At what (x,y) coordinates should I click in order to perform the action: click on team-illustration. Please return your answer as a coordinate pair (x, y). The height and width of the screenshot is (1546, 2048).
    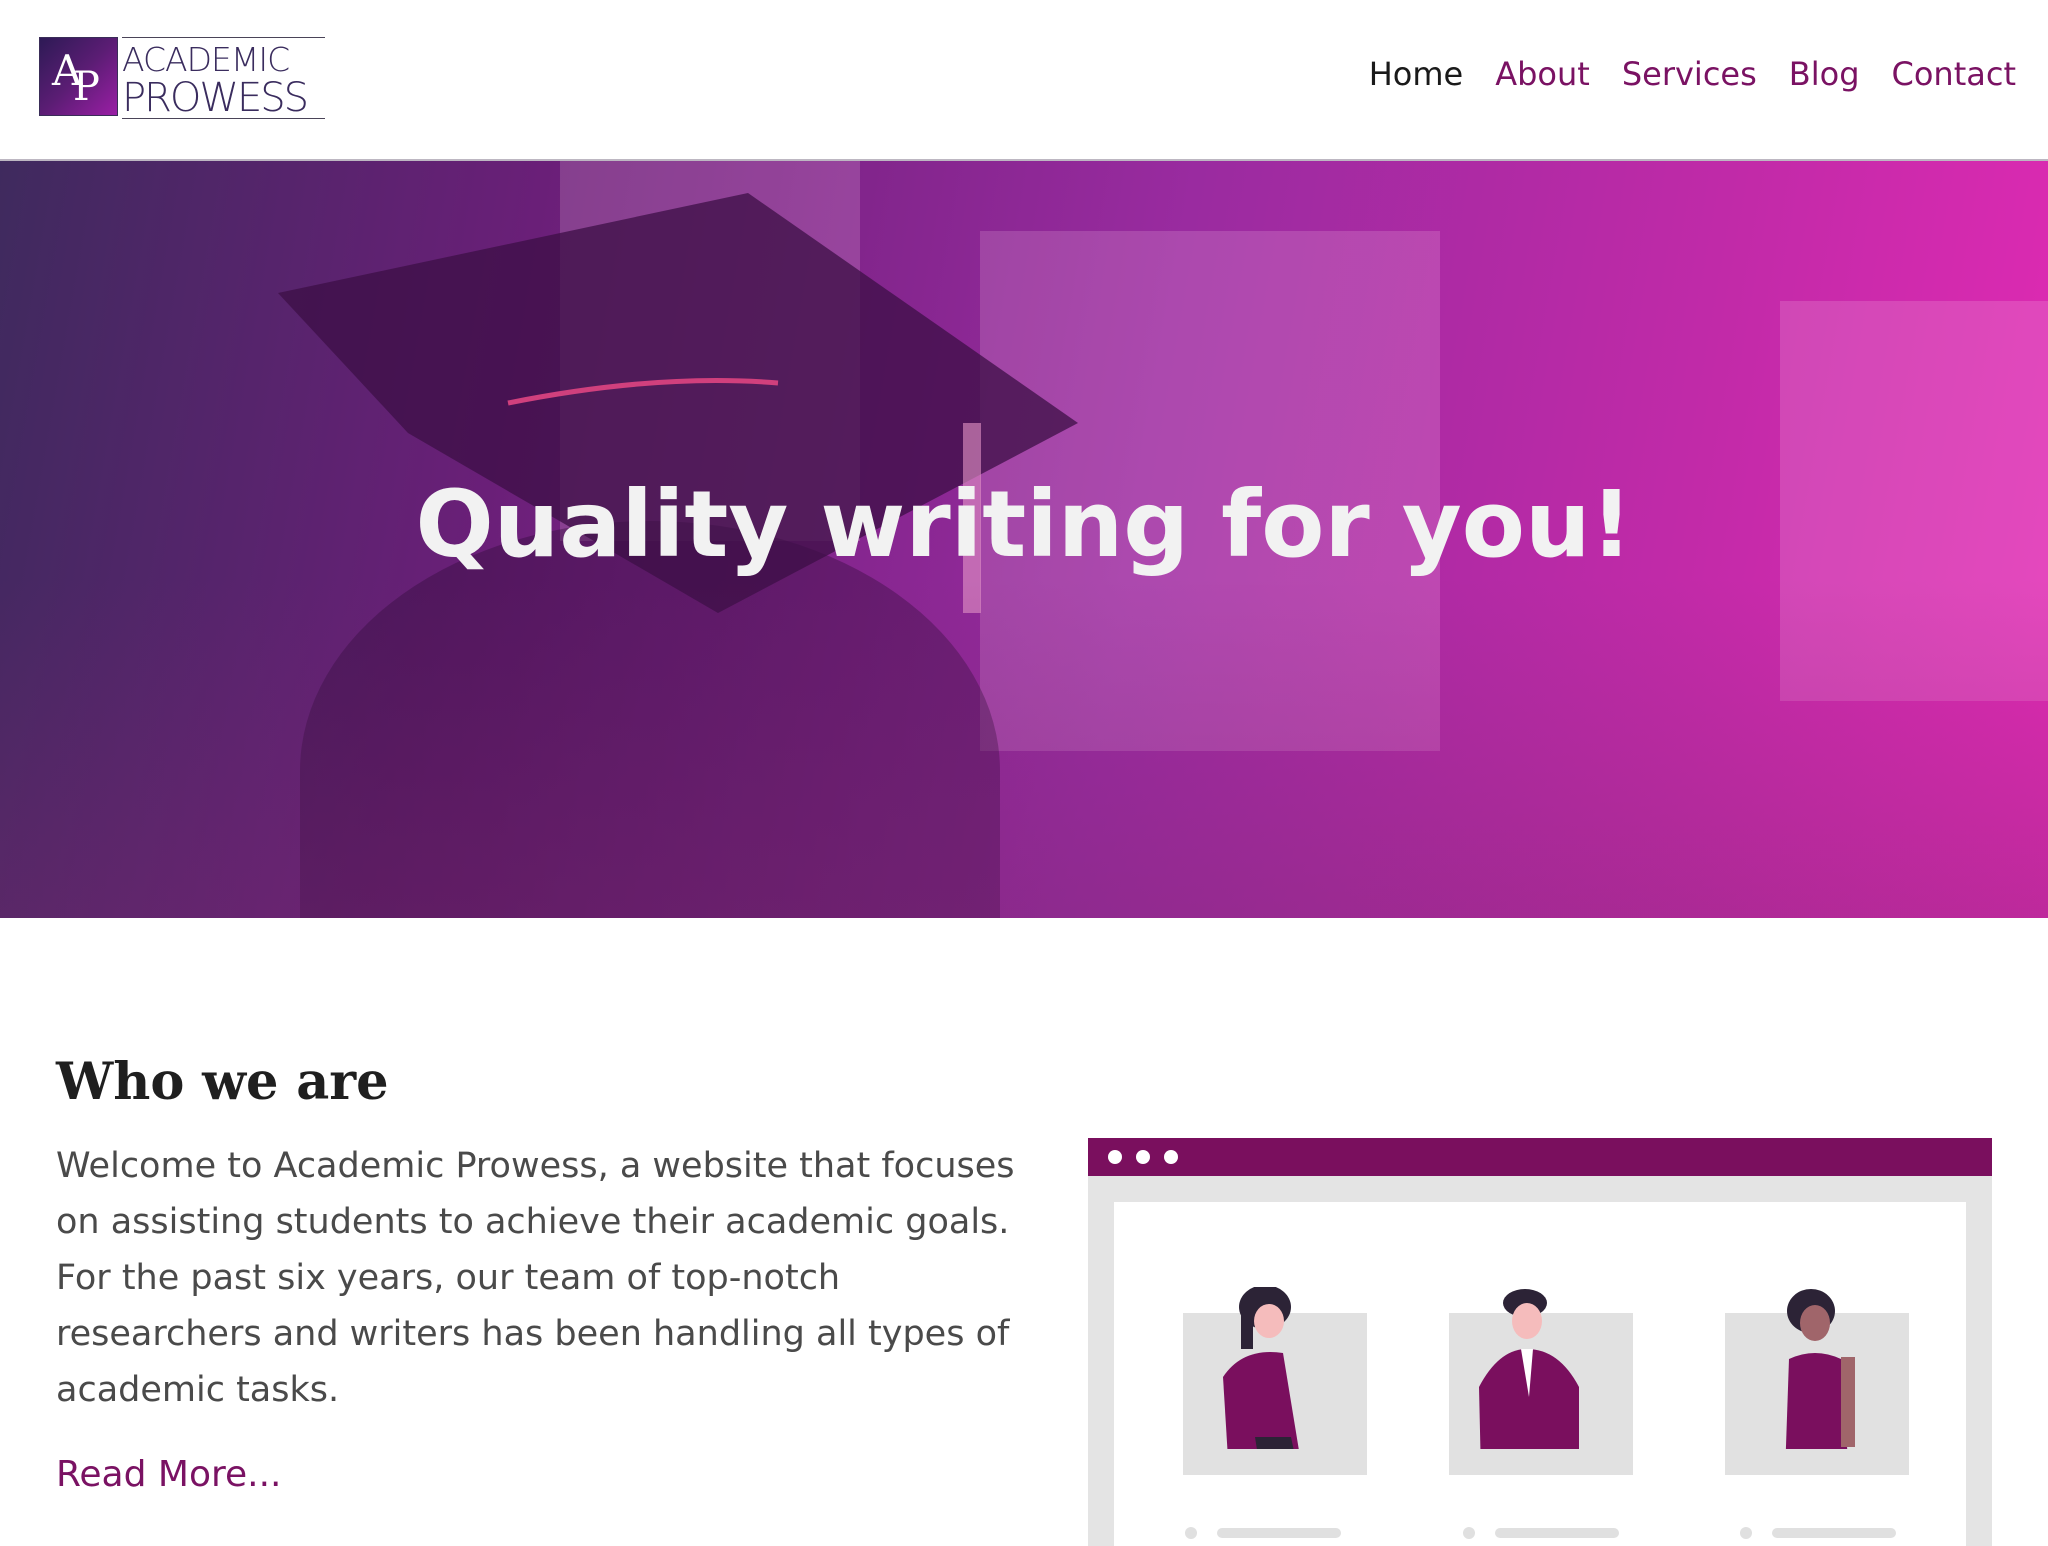
    Looking at the image, I should click on (1540, 1342).